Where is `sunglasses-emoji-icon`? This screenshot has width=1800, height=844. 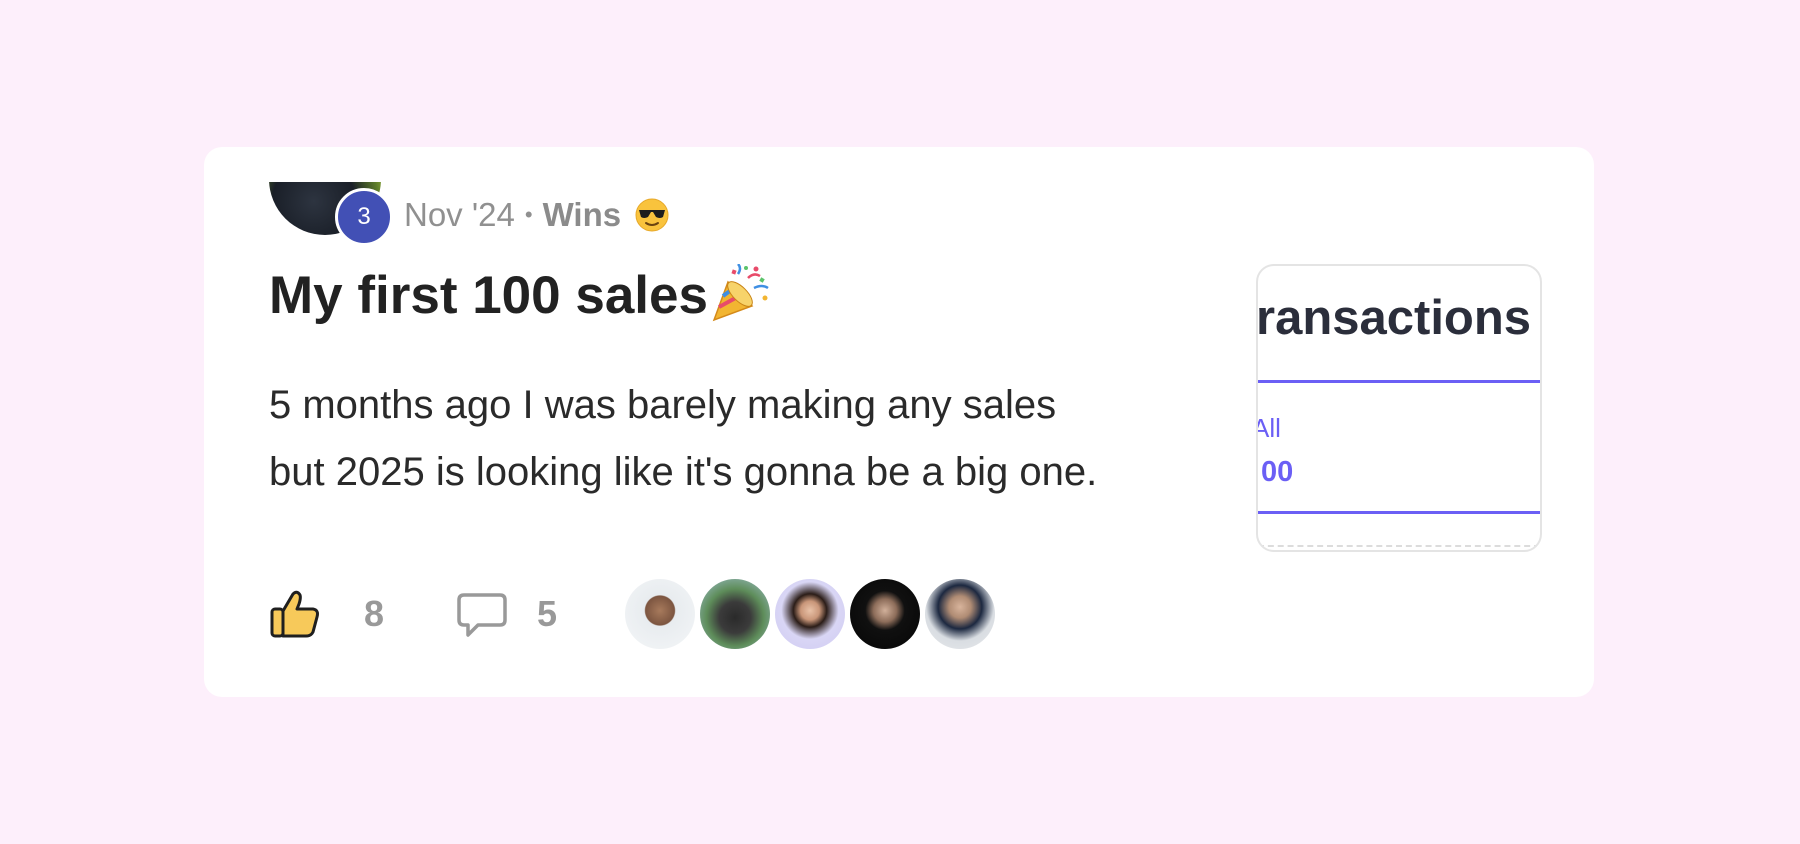
sunglasses-emoji-icon is located at coordinates (652, 215).